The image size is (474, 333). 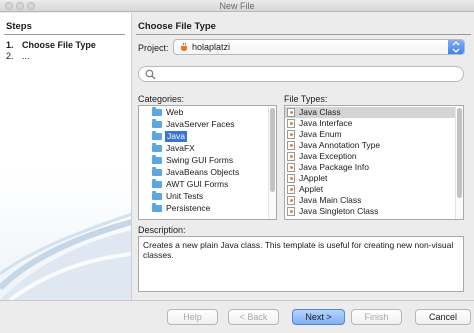 What do you see at coordinates (19, 26) in the screenshot?
I see `steps-title: Steps` at bounding box center [19, 26].